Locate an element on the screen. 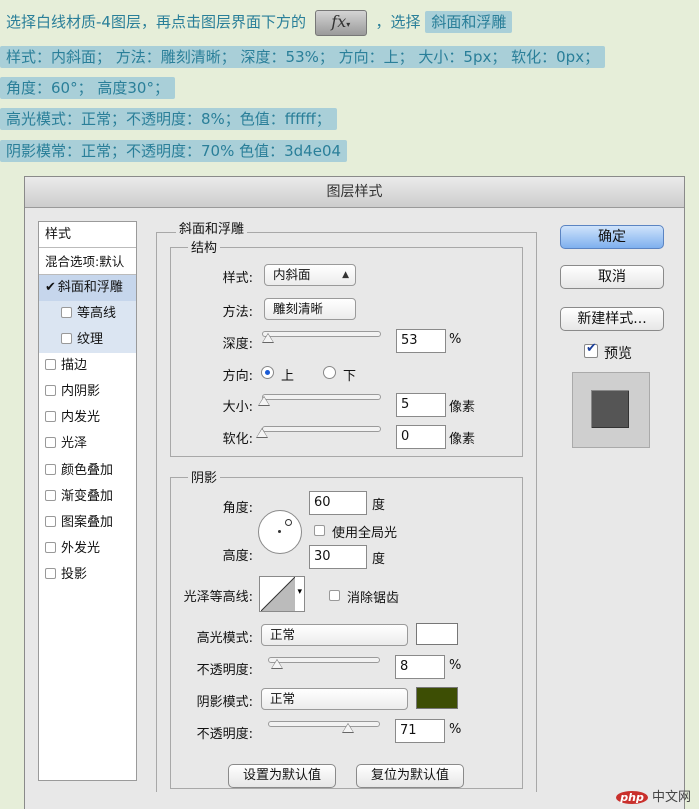 This screenshot has width=699, height=809. dialog-title: 图层样式 is located at coordinates (354, 192).